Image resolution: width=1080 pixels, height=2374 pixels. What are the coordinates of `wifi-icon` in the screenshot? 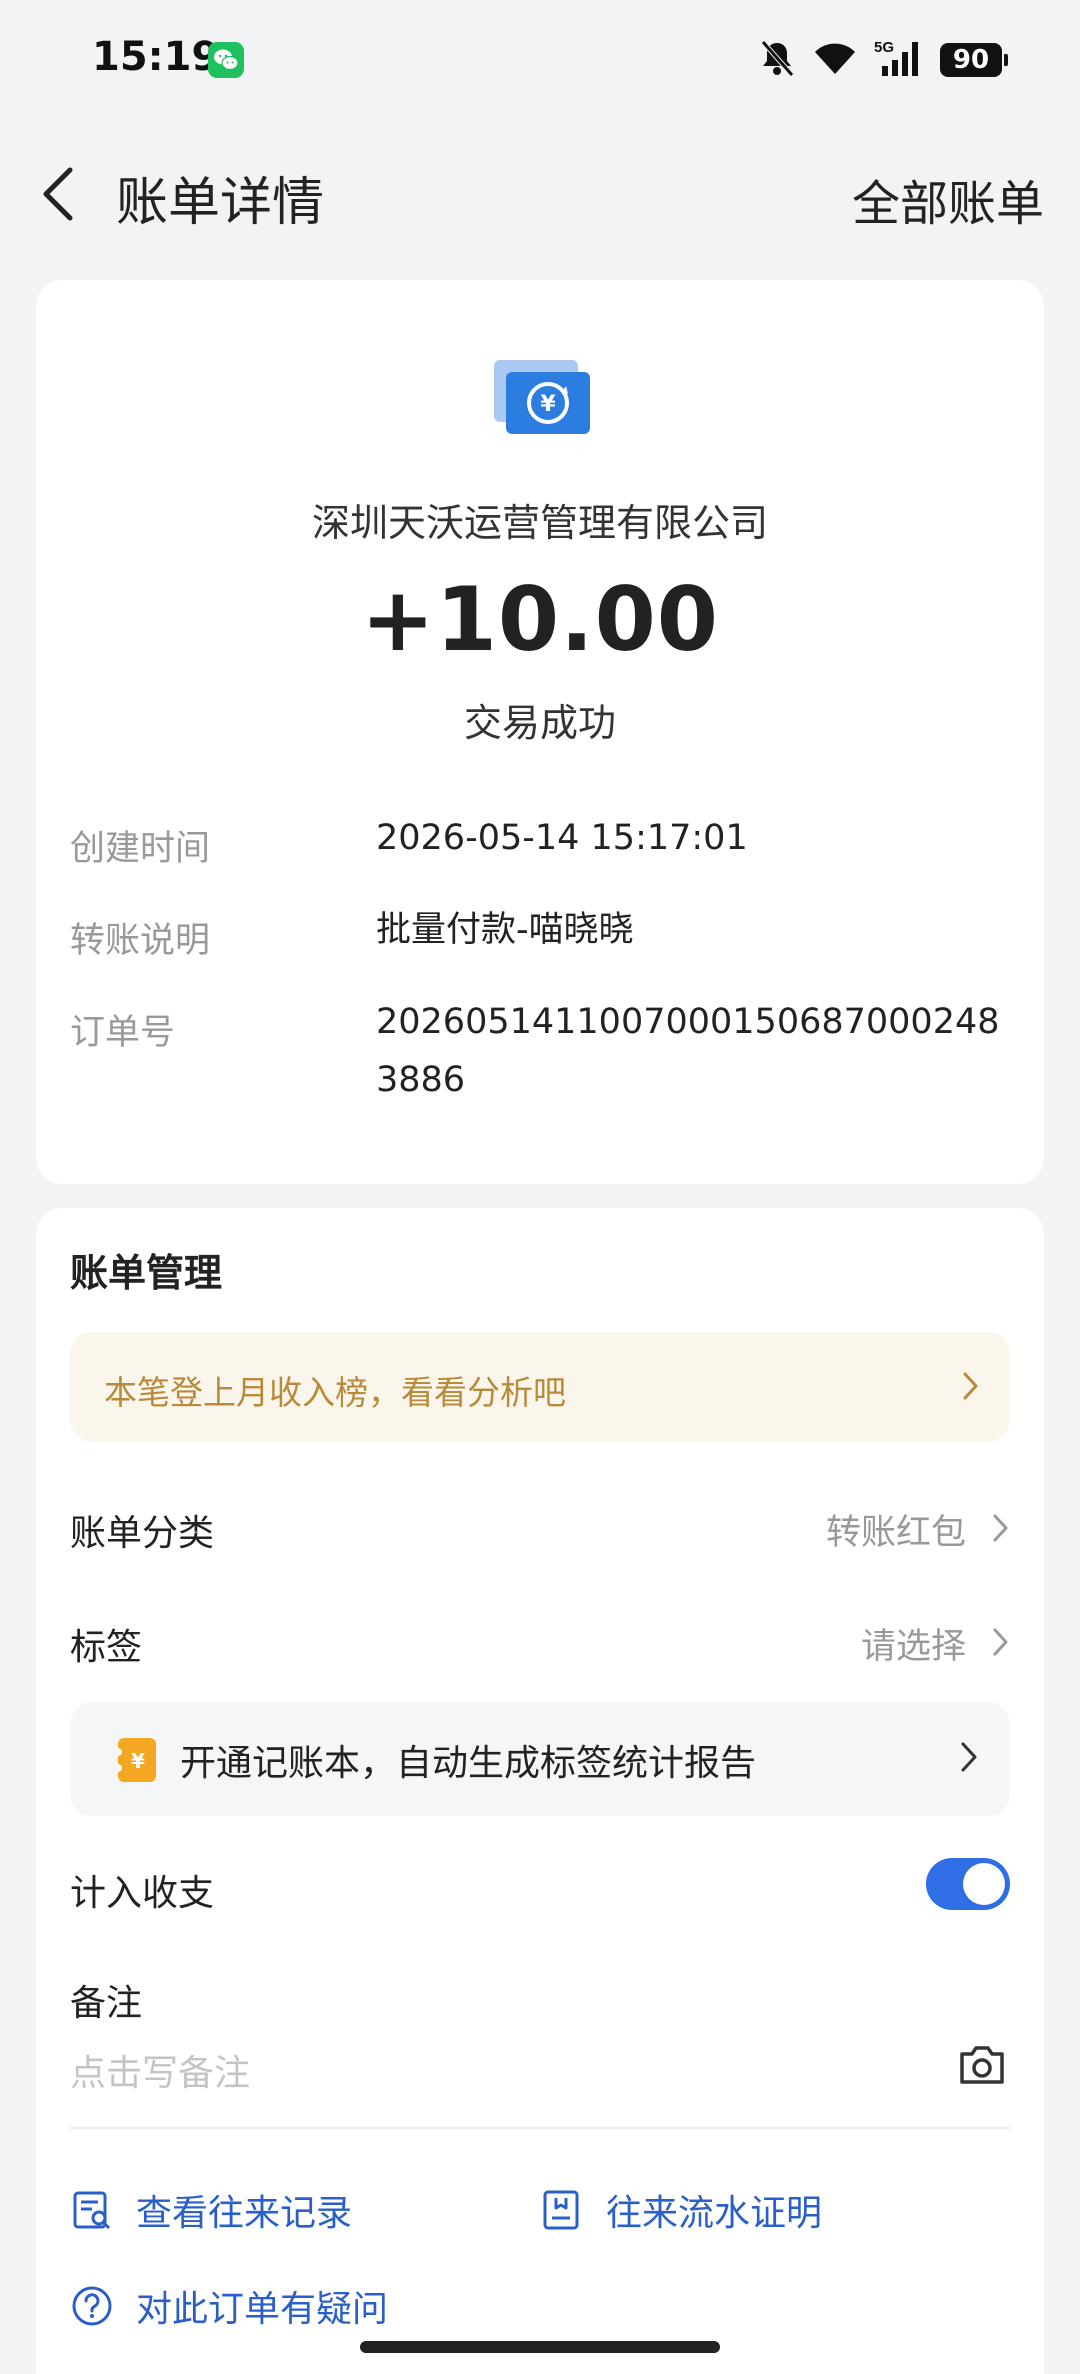 It's located at (835, 60).